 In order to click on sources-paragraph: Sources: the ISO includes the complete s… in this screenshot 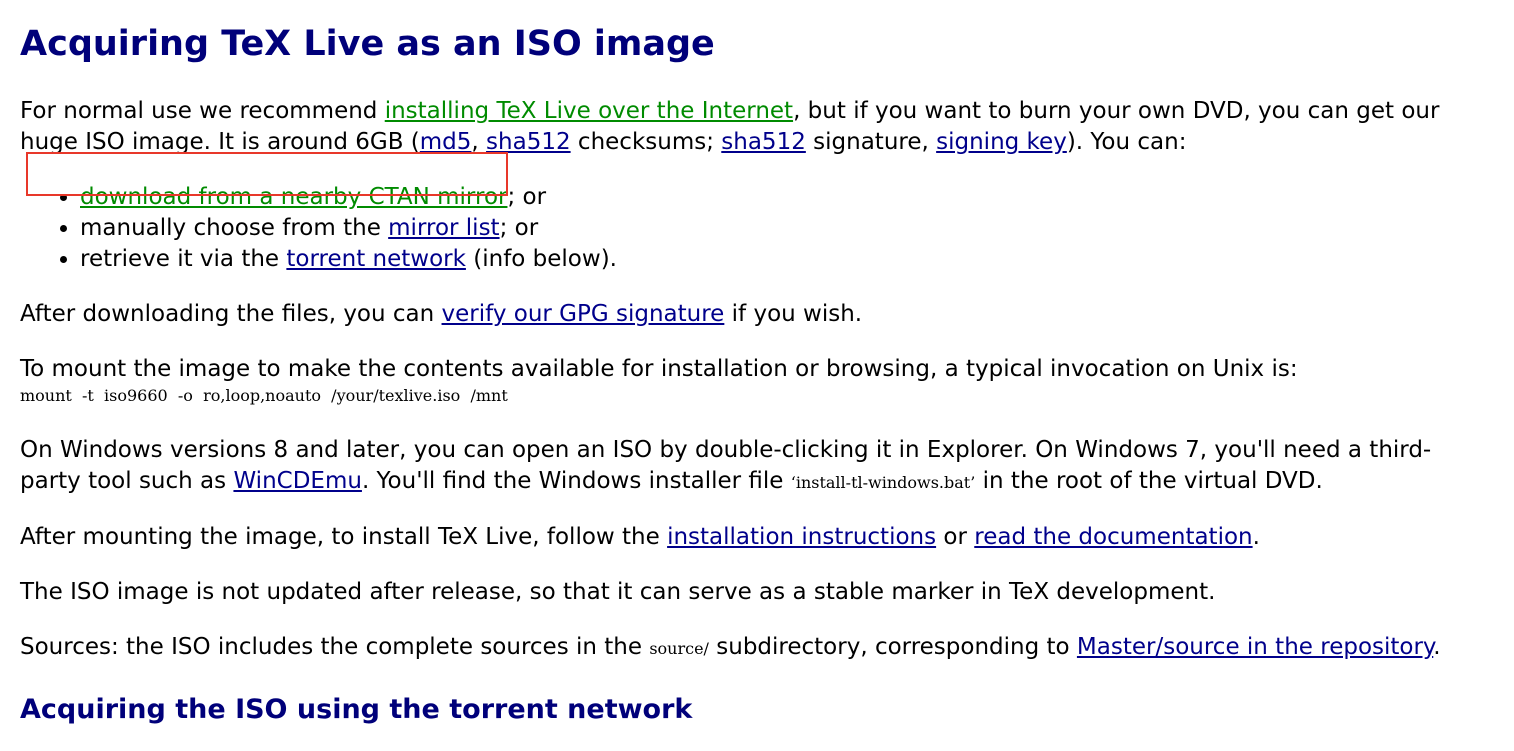, I will do `click(730, 647)`.